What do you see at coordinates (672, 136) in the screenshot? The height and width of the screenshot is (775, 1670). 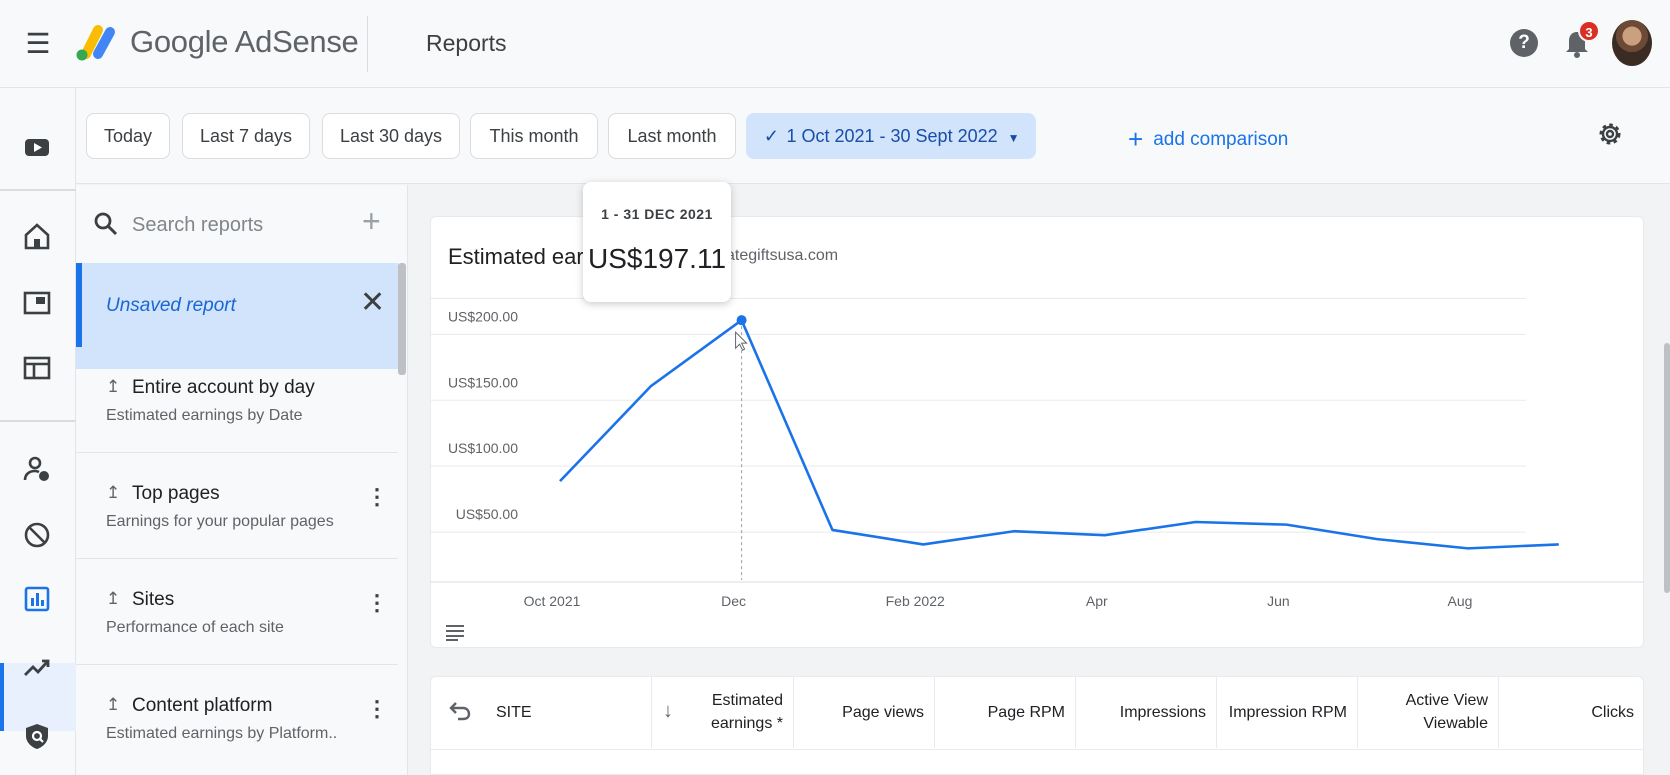 I see `chip-last-month: Last month` at bounding box center [672, 136].